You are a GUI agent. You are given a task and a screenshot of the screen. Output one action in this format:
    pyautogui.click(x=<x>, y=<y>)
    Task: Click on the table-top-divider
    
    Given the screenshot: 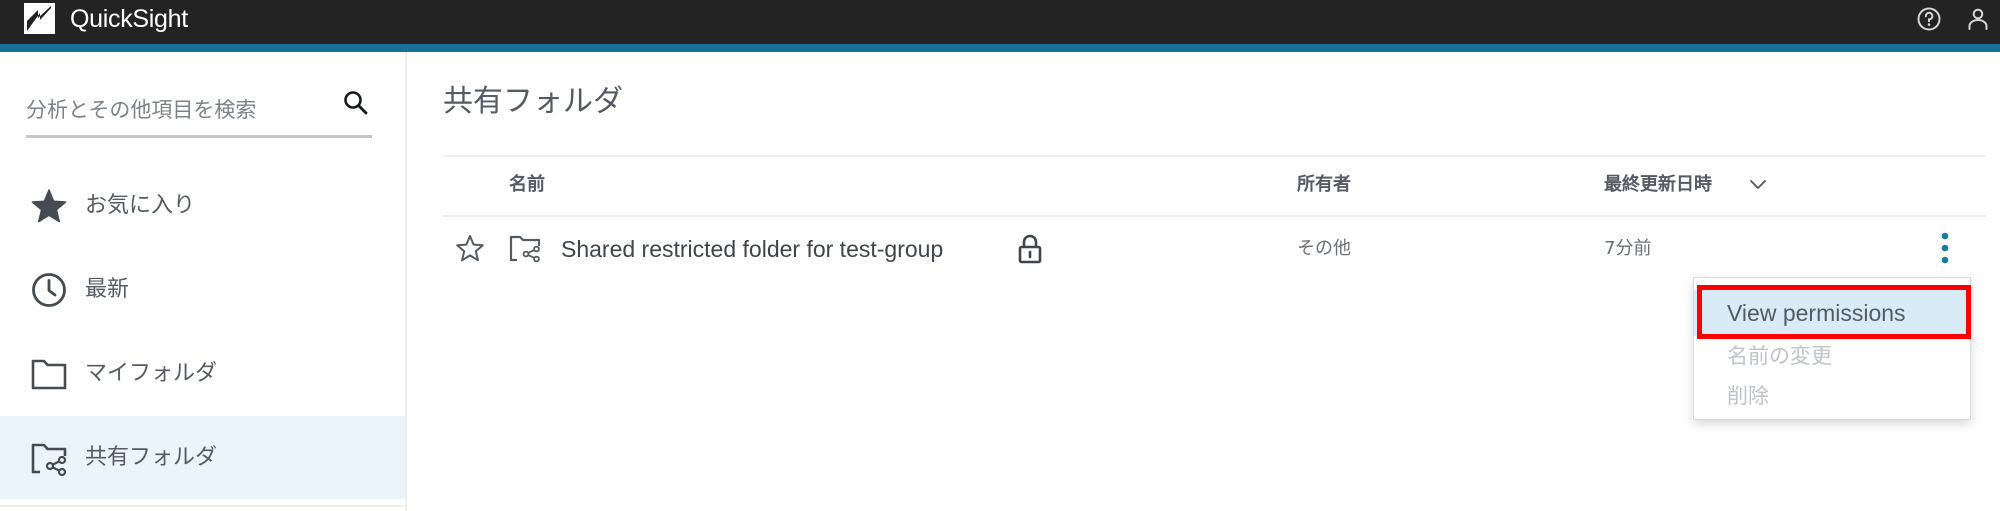 What is the action you would take?
    pyautogui.click(x=1214, y=156)
    